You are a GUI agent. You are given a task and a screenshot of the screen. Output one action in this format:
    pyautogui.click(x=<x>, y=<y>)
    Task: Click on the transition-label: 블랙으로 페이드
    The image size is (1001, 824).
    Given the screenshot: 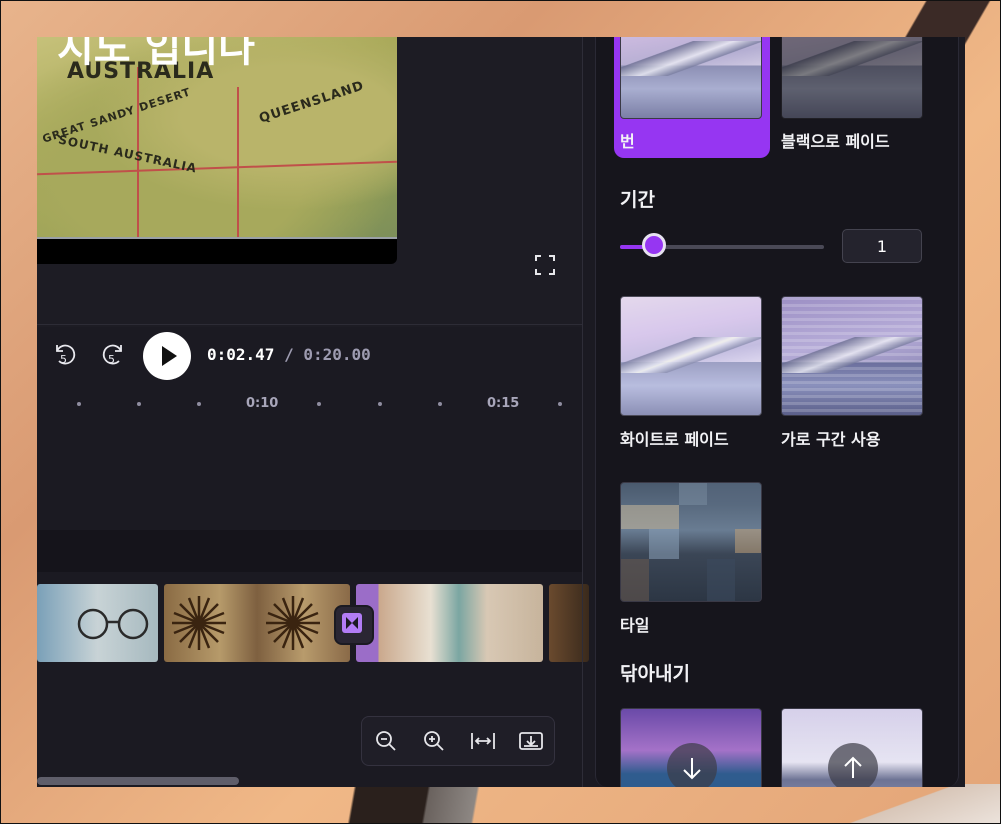 What is the action you would take?
    pyautogui.click(x=835, y=141)
    